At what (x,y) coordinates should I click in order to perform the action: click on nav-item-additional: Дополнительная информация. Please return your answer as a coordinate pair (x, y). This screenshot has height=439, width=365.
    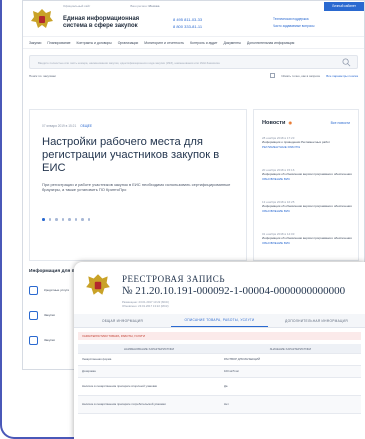
    Looking at the image, I should click on (270, 43).